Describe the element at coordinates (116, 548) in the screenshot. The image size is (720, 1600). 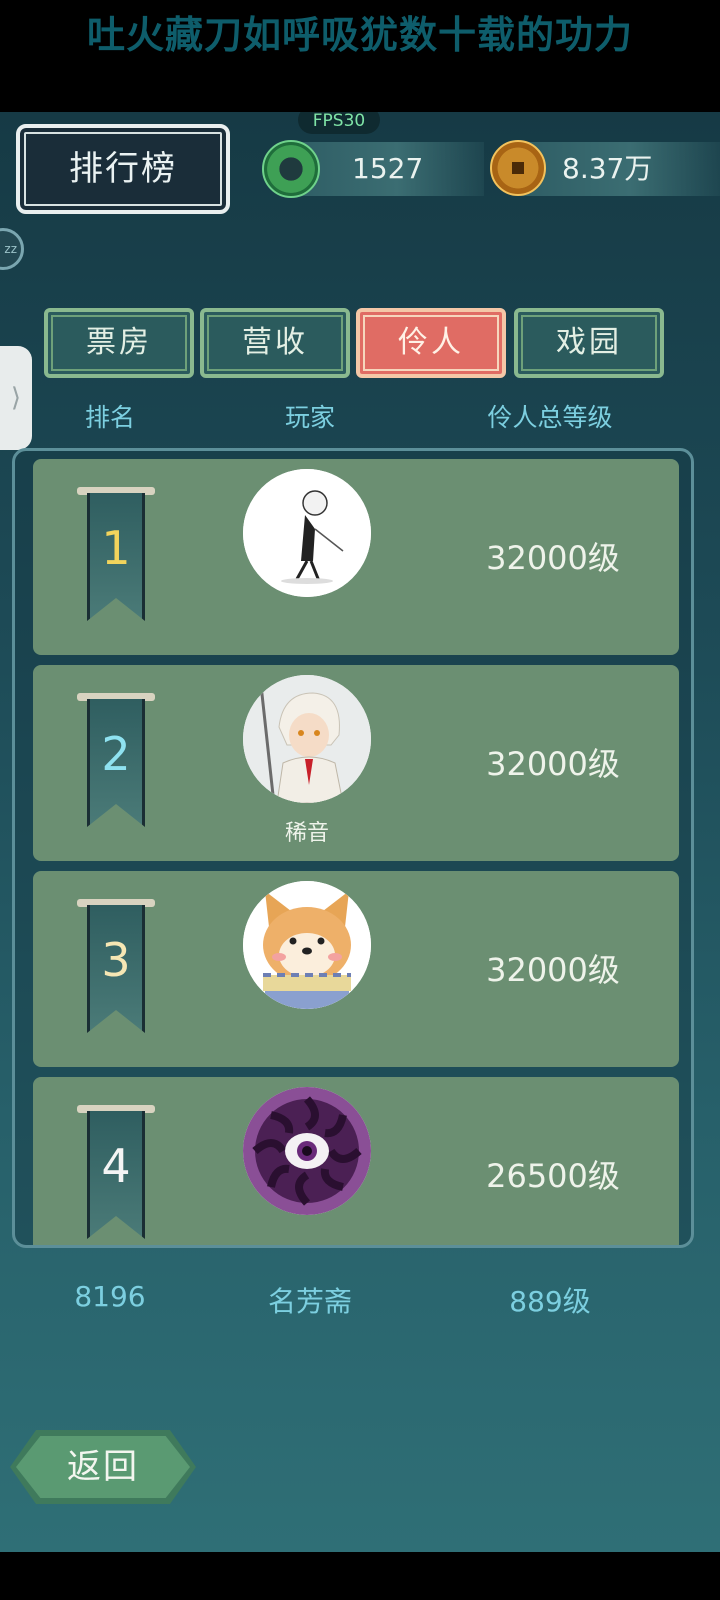
I see `rank-number: 1` at that location.